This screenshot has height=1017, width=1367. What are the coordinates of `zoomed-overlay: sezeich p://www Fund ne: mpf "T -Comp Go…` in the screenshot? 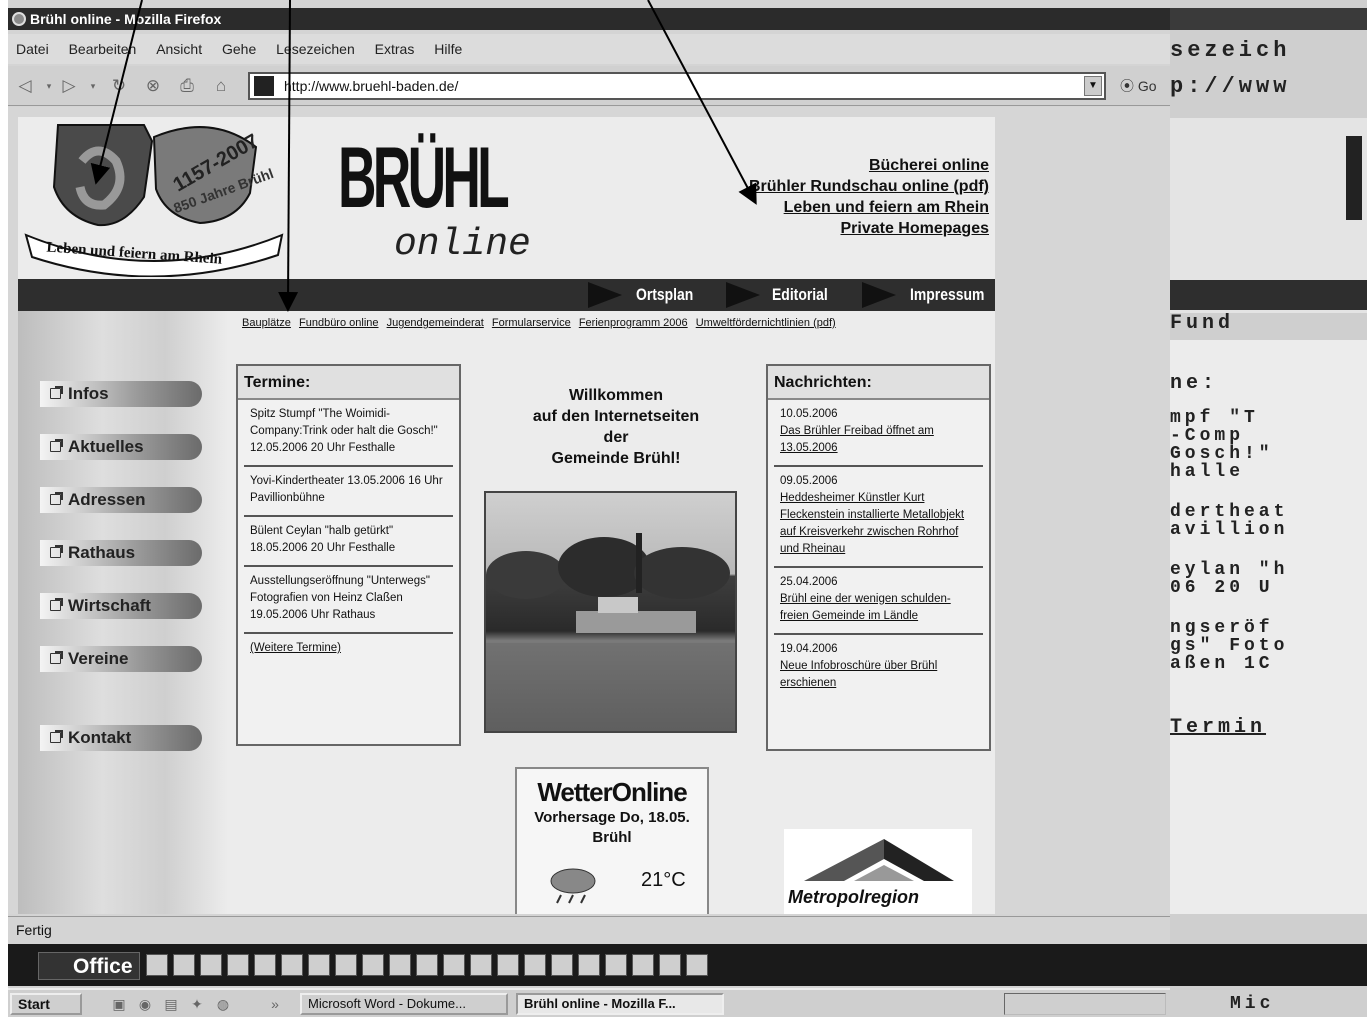 It's located at (1268, 508).